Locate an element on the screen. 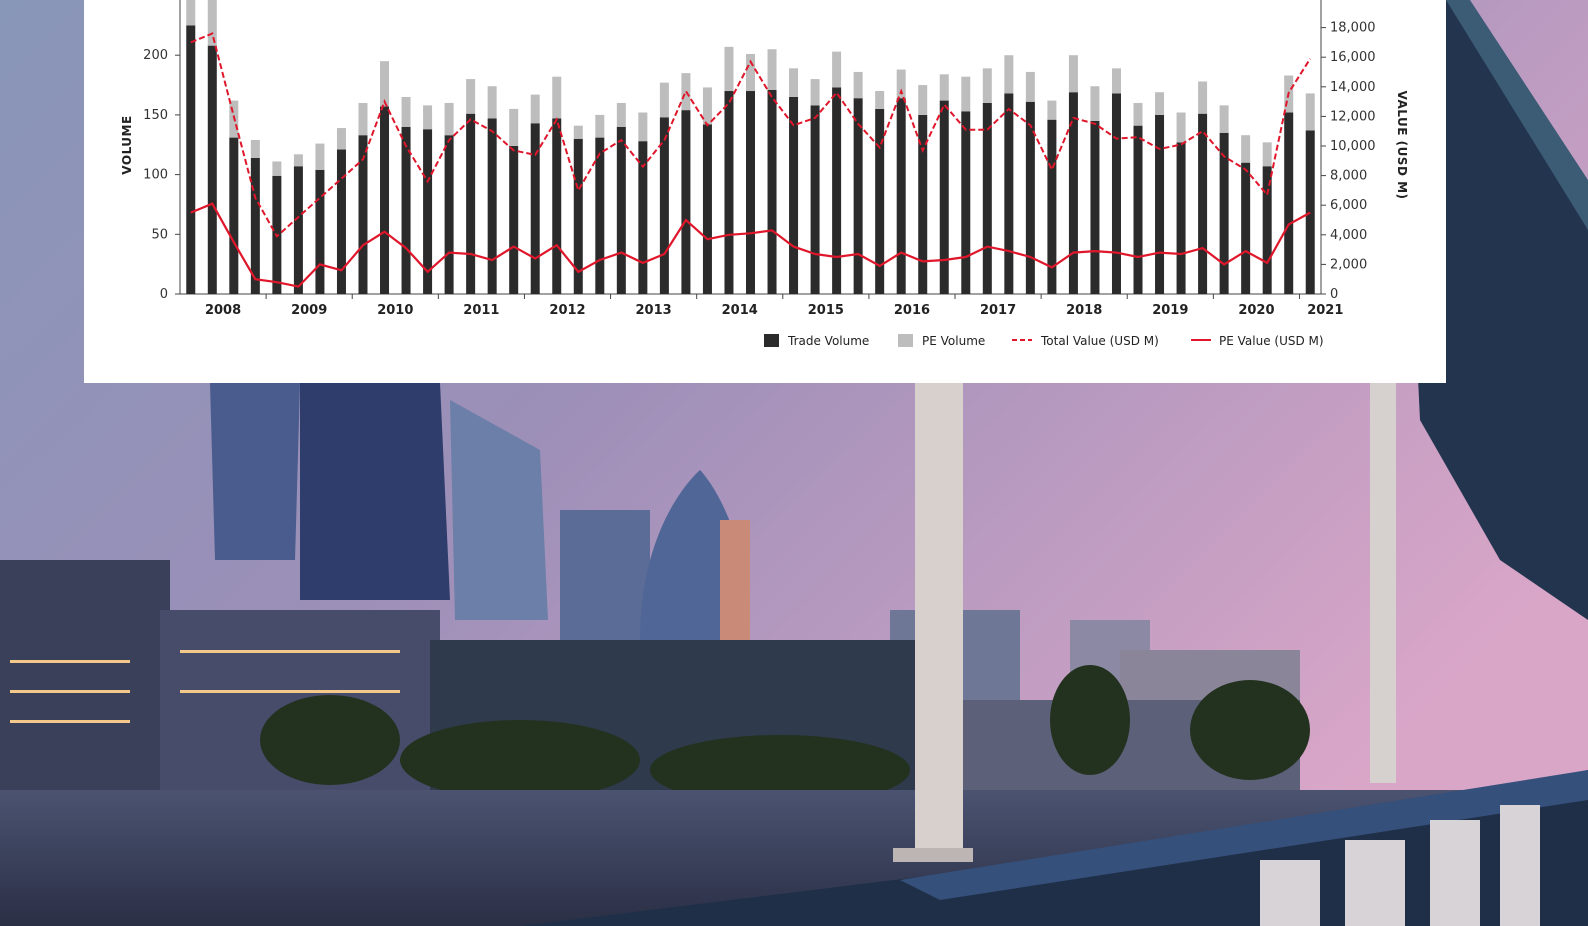  y-tick-label: 250 is located at coordinates (155, 2).